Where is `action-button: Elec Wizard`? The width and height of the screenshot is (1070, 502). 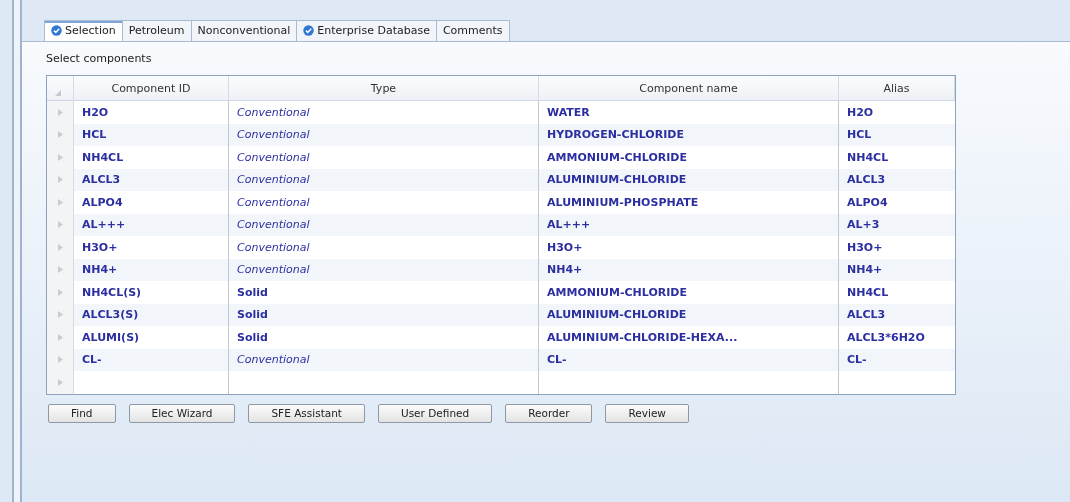
action-button: Elec Wizard is located at coordinates (182, 413).